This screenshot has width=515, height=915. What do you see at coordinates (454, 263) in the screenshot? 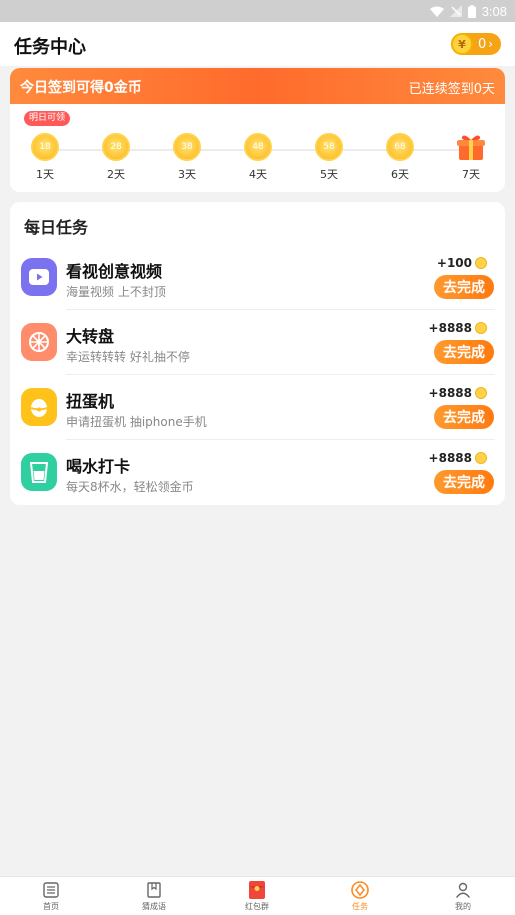
I see `reward-value: +100` at bounding box center [454, 263].